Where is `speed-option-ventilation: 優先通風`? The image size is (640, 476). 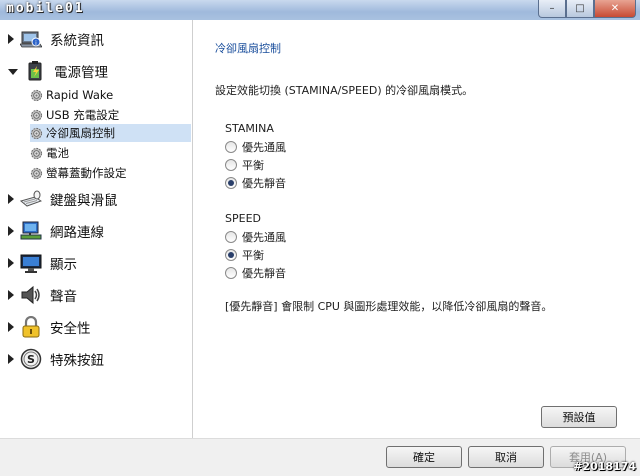
speed-option-ventilation: 優先通風 is located at coordinates (255, 237).